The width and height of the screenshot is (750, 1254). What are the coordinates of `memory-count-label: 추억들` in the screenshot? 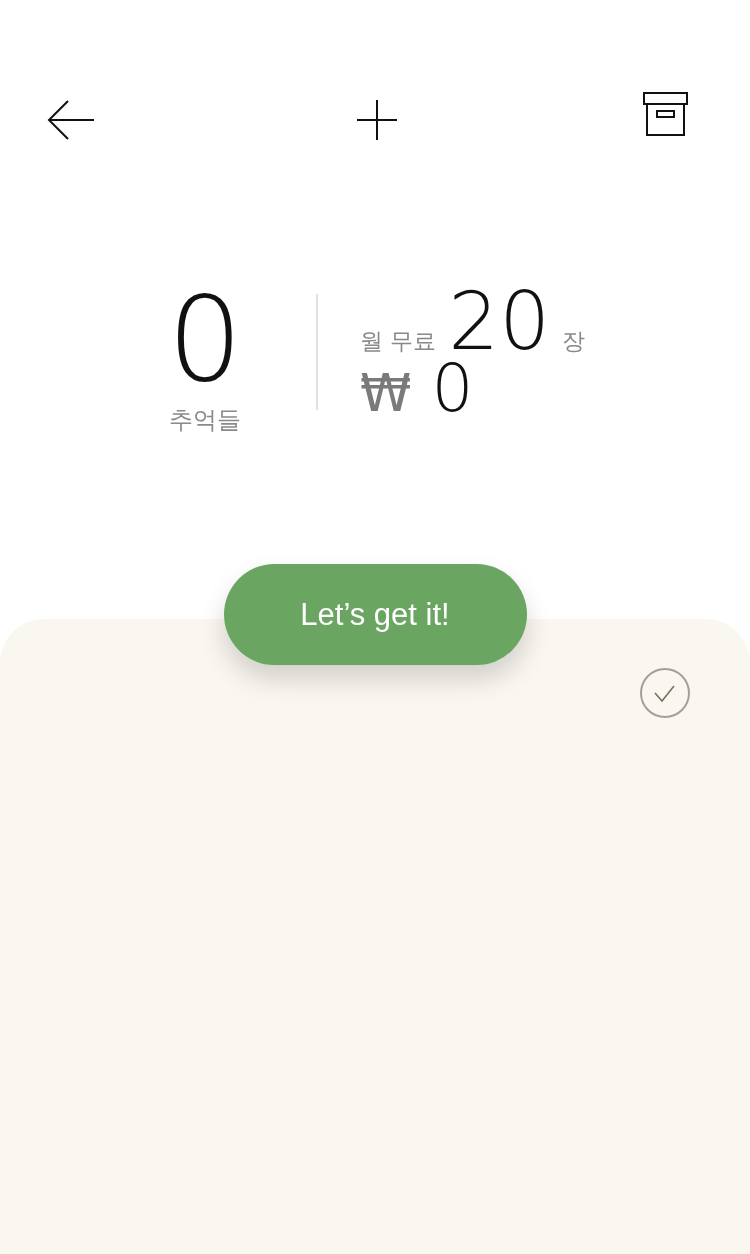 It's located at (205, 420).